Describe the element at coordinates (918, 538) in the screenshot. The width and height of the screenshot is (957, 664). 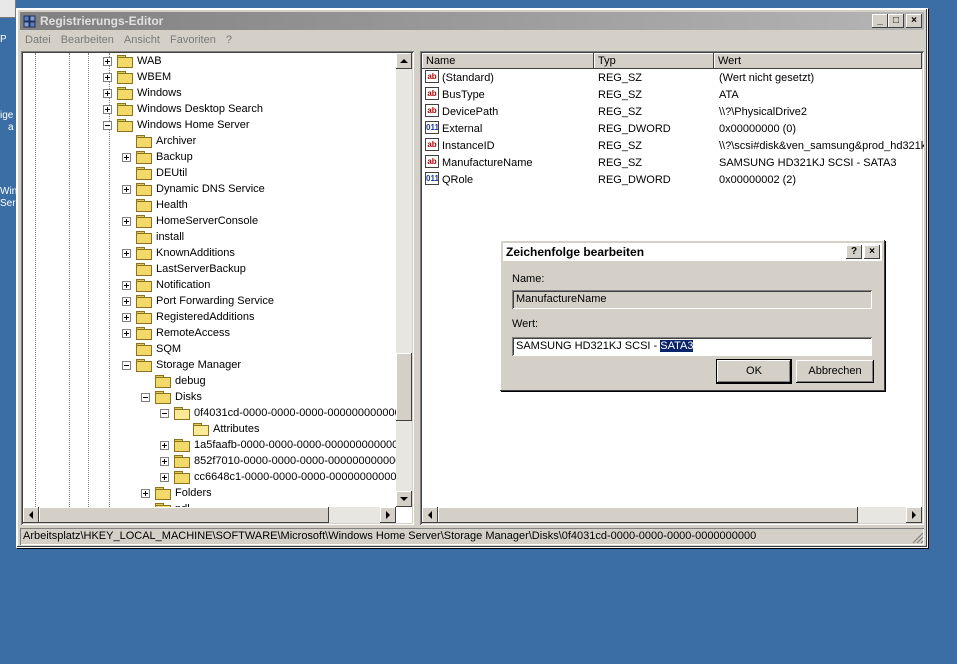
I see `resize-grip-icon` at that location.